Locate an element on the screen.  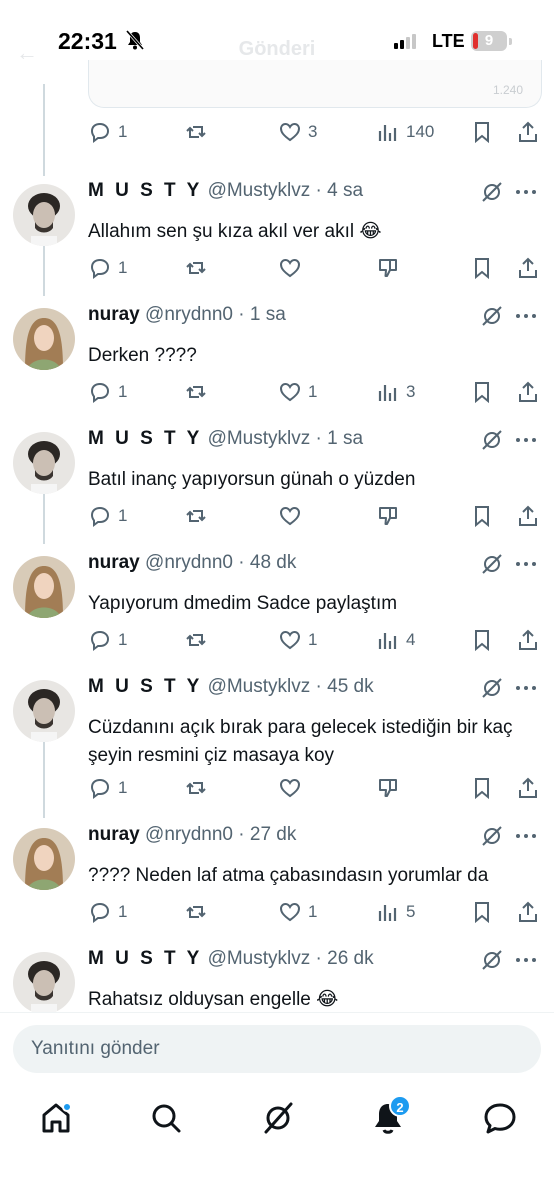
share-icon is located at coordinates (528, 787).